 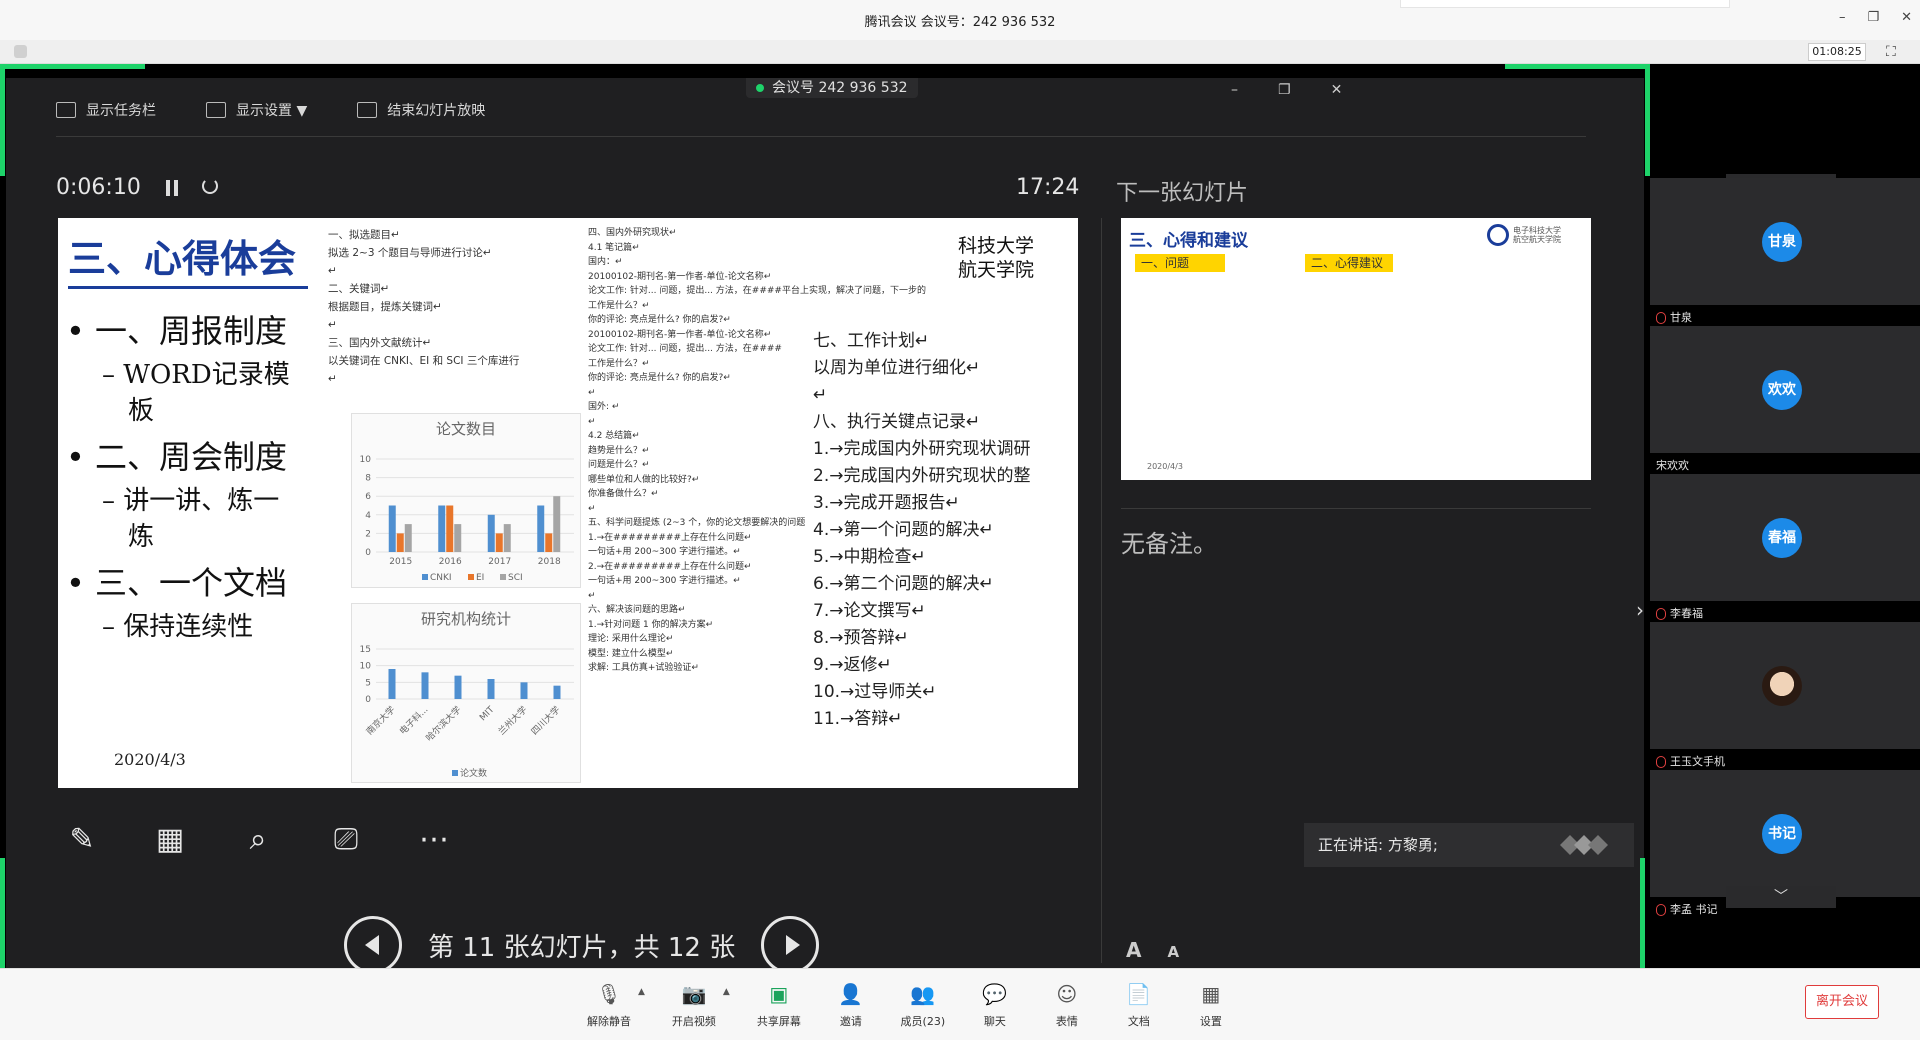 I want to click on next-slide-button, so click(x=790, y=945).